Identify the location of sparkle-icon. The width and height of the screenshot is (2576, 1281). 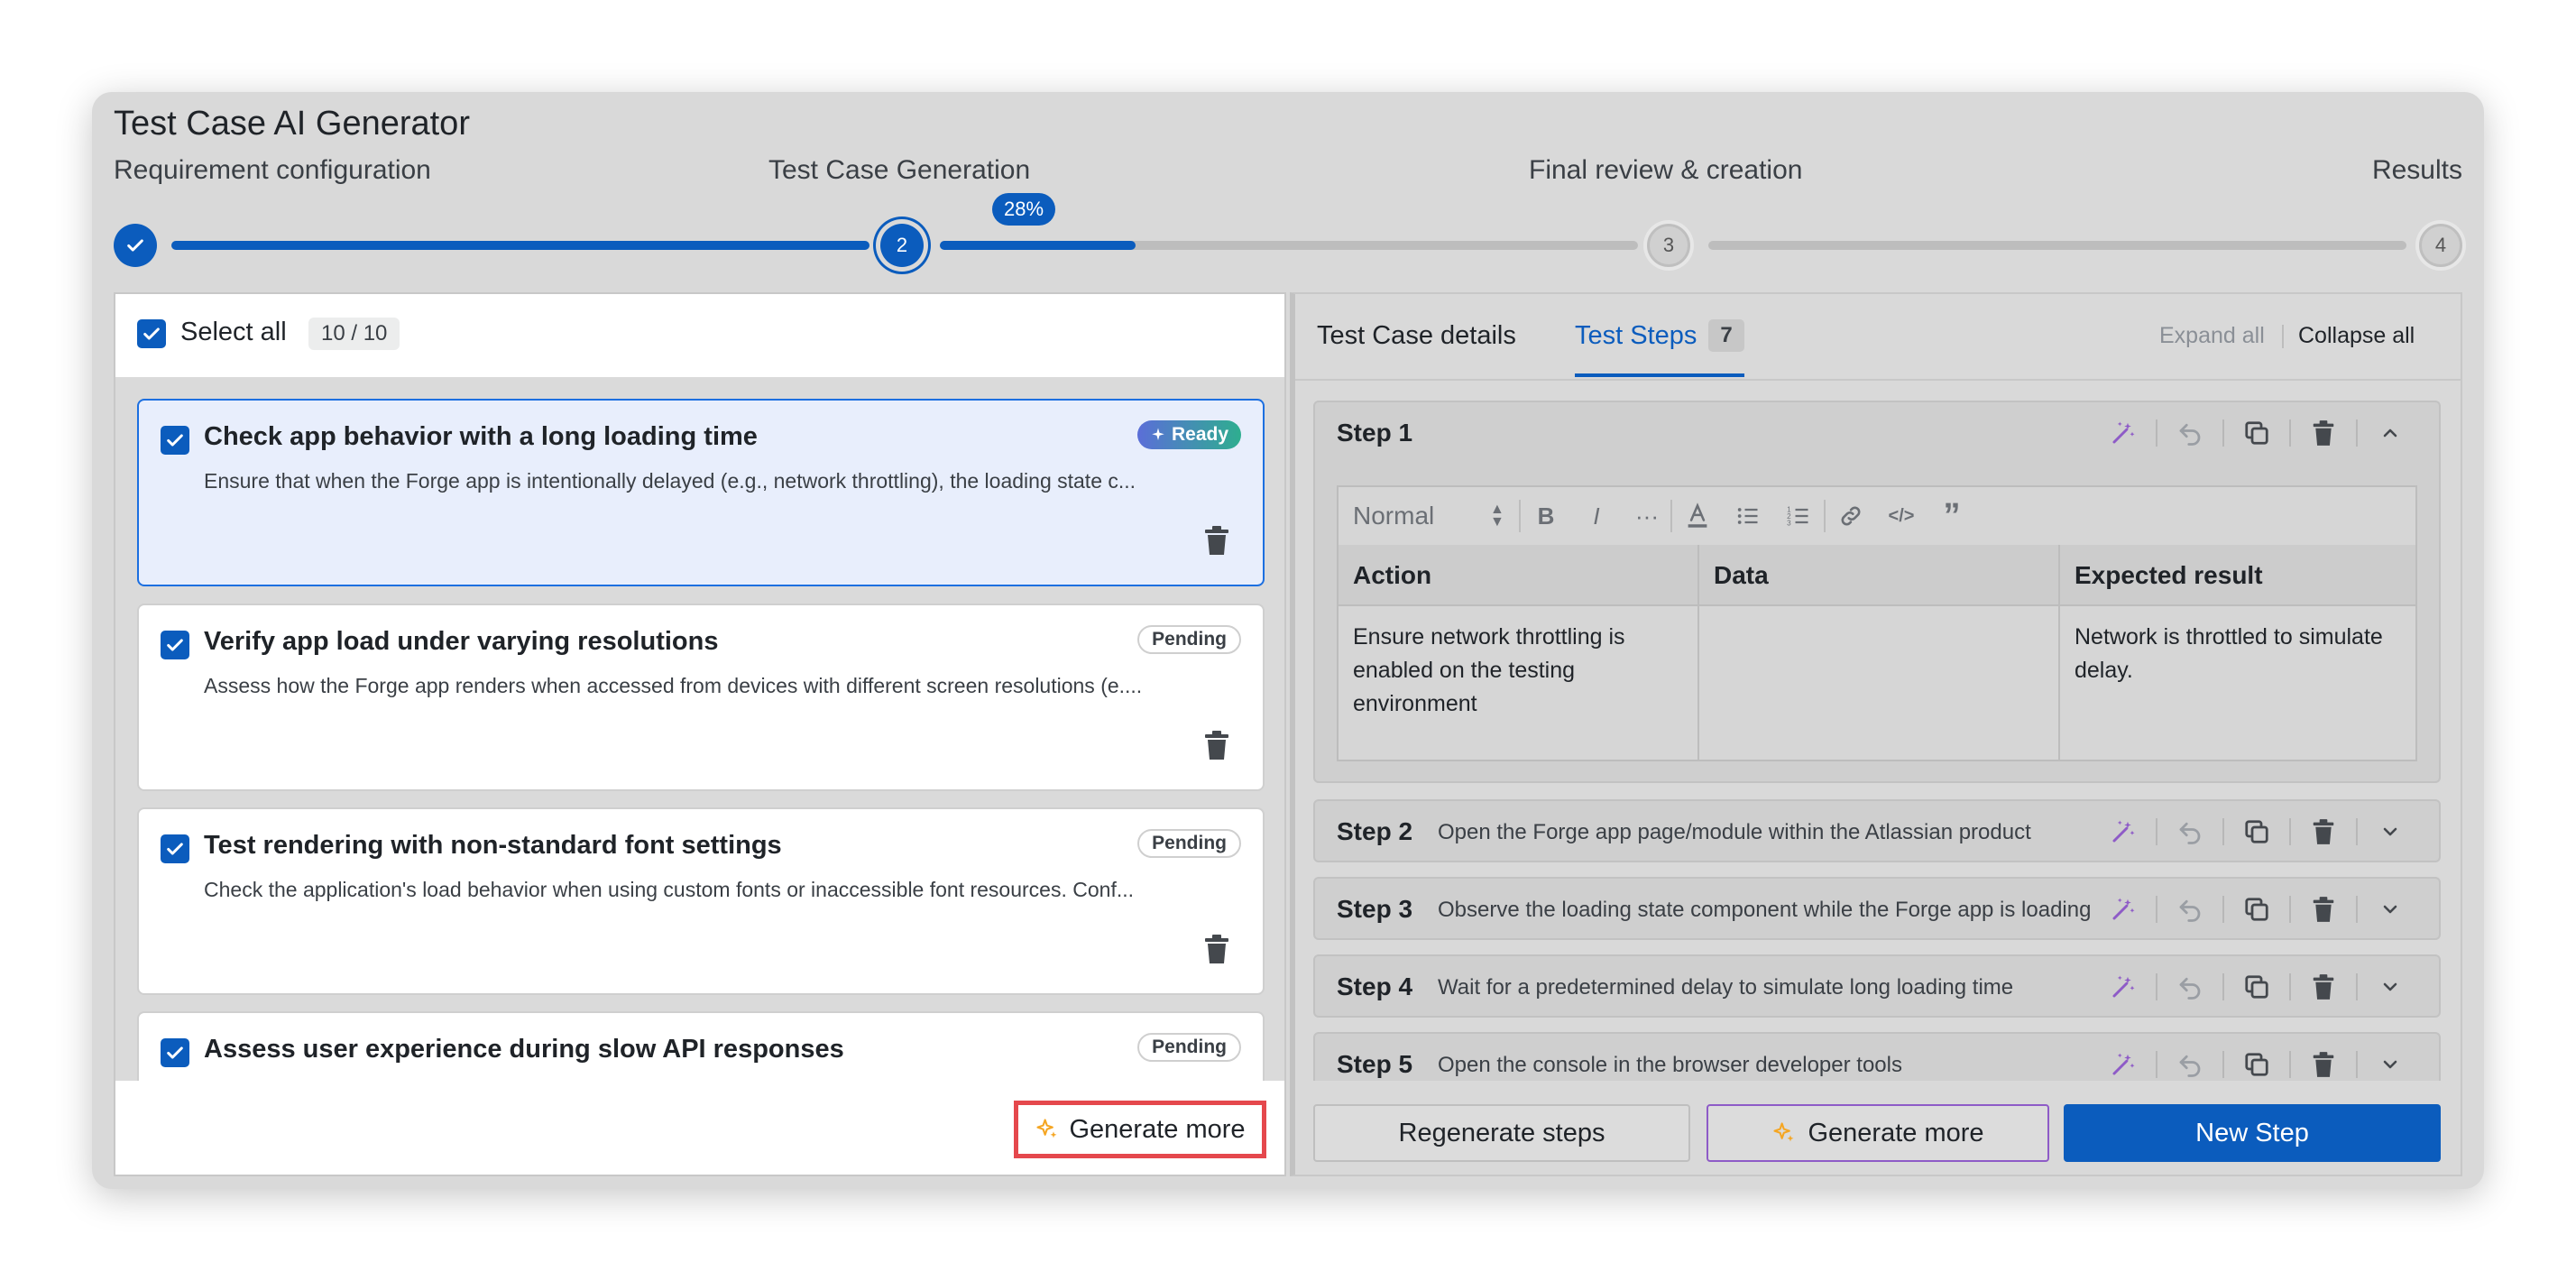
(1783, 1132).